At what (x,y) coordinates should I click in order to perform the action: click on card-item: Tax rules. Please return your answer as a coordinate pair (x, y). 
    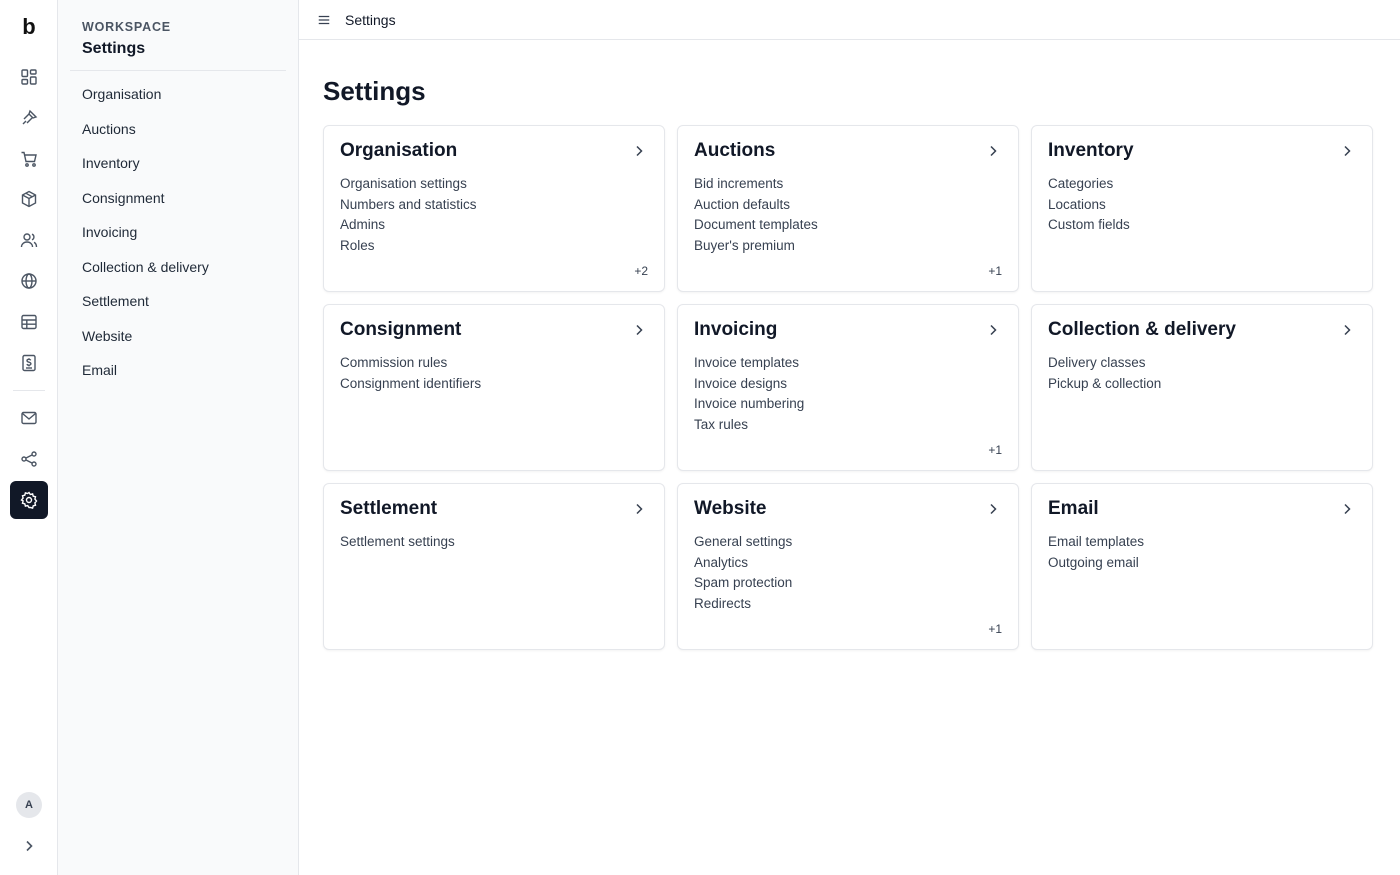
    Looking at the image, I should click on (749, 426).